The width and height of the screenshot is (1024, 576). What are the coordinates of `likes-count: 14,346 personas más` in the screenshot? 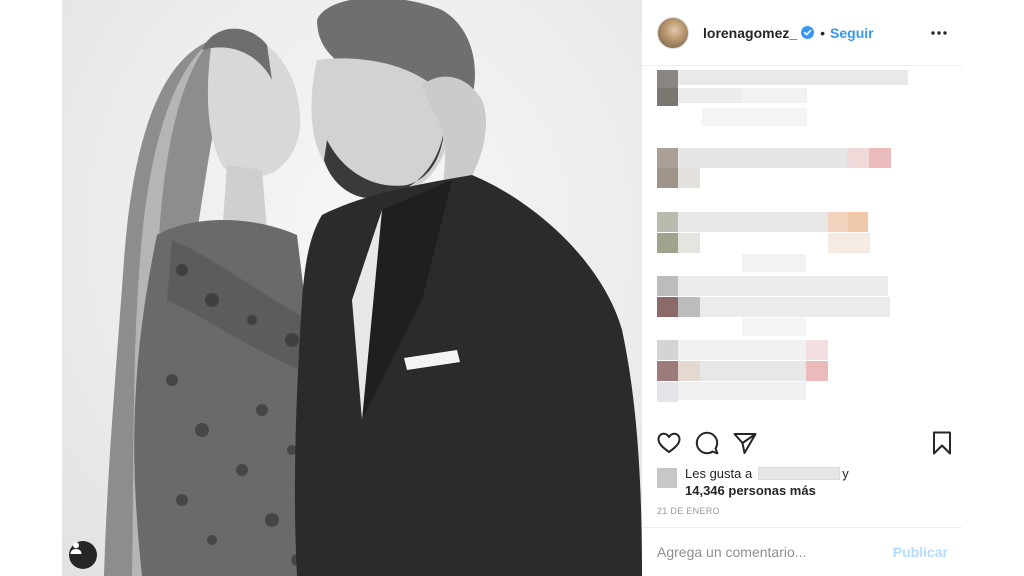 It's located at (750, 490).